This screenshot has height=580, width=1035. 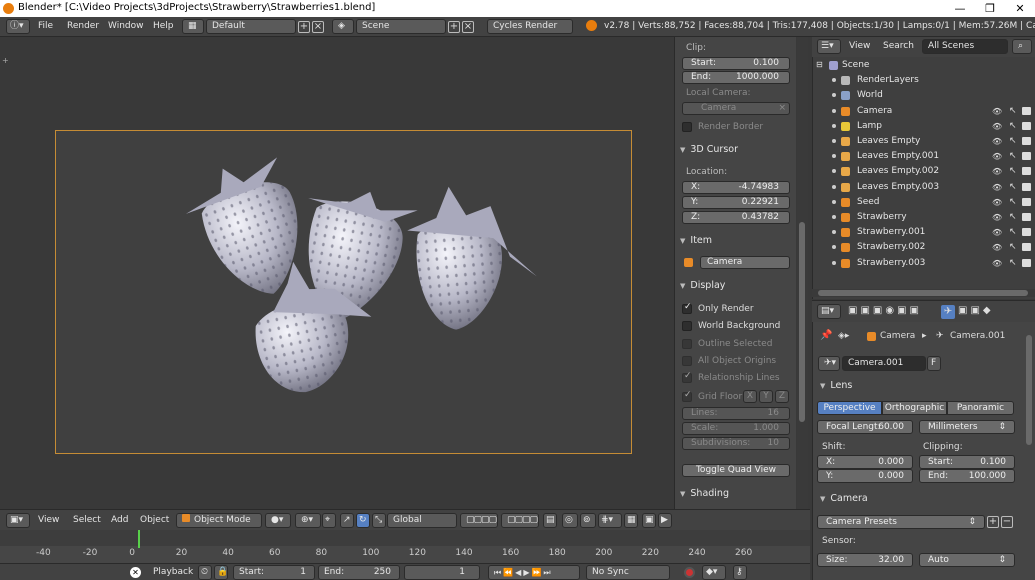 What do you see at coordinates (829, 46) in the screenshot?
I see `outliner-editor-icon: ☰▾` at bounding box center [829, 46].